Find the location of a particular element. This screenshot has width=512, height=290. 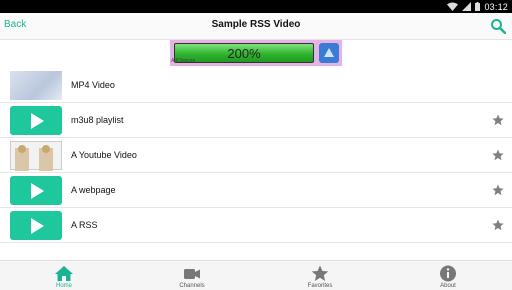

list-item: m3u8 playlist is located at coordinates (256, 120).